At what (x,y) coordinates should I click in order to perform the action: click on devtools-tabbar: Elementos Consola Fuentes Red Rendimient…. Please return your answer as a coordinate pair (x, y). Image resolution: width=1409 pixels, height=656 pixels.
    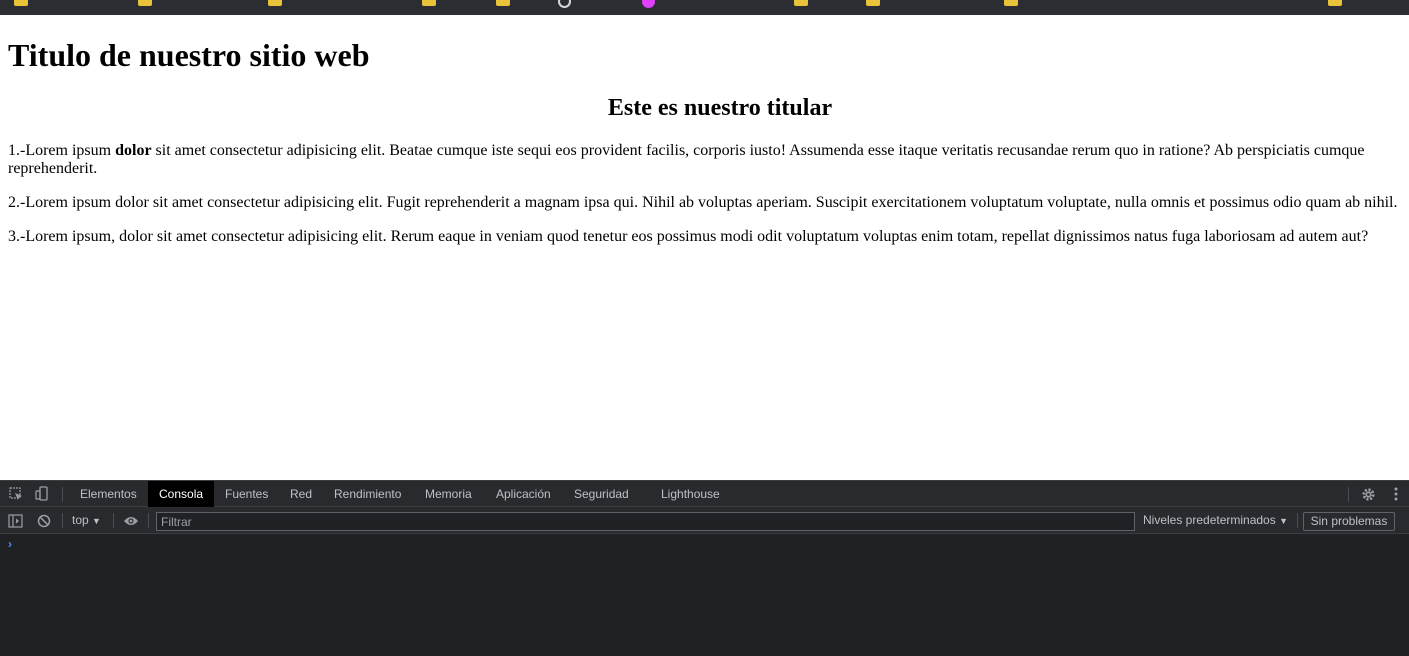
    Looking at the image, I should click on (704, 493).